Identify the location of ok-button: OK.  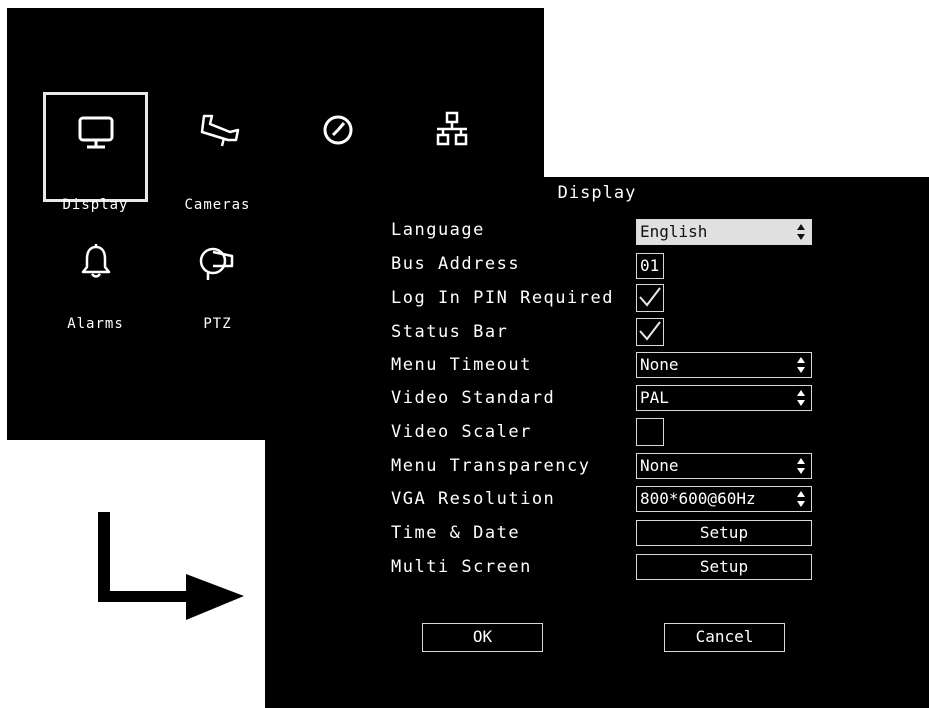
(482, 637).